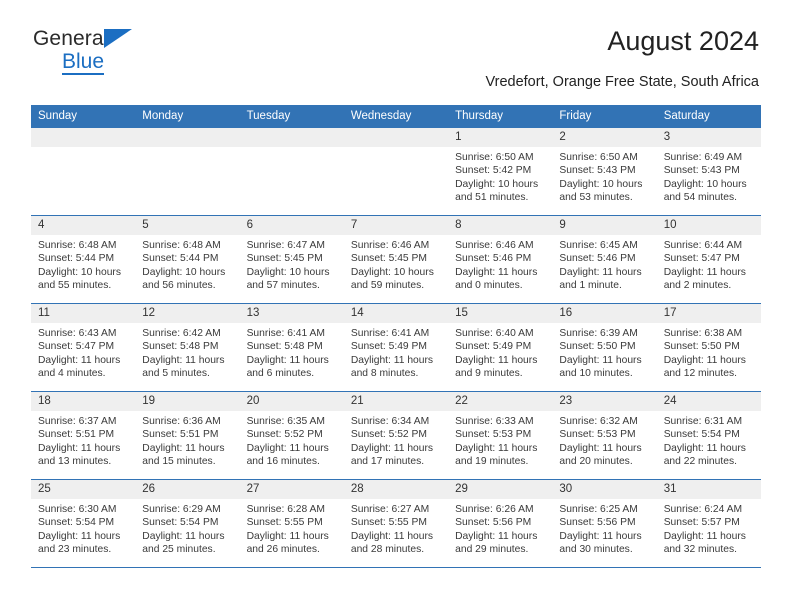 This screenshot has height=612, width=792. Describe the element at coordinates (598, 421) in the screenshot. I see `sunrise-time: Sunrise: 6:32 AM` at that location.